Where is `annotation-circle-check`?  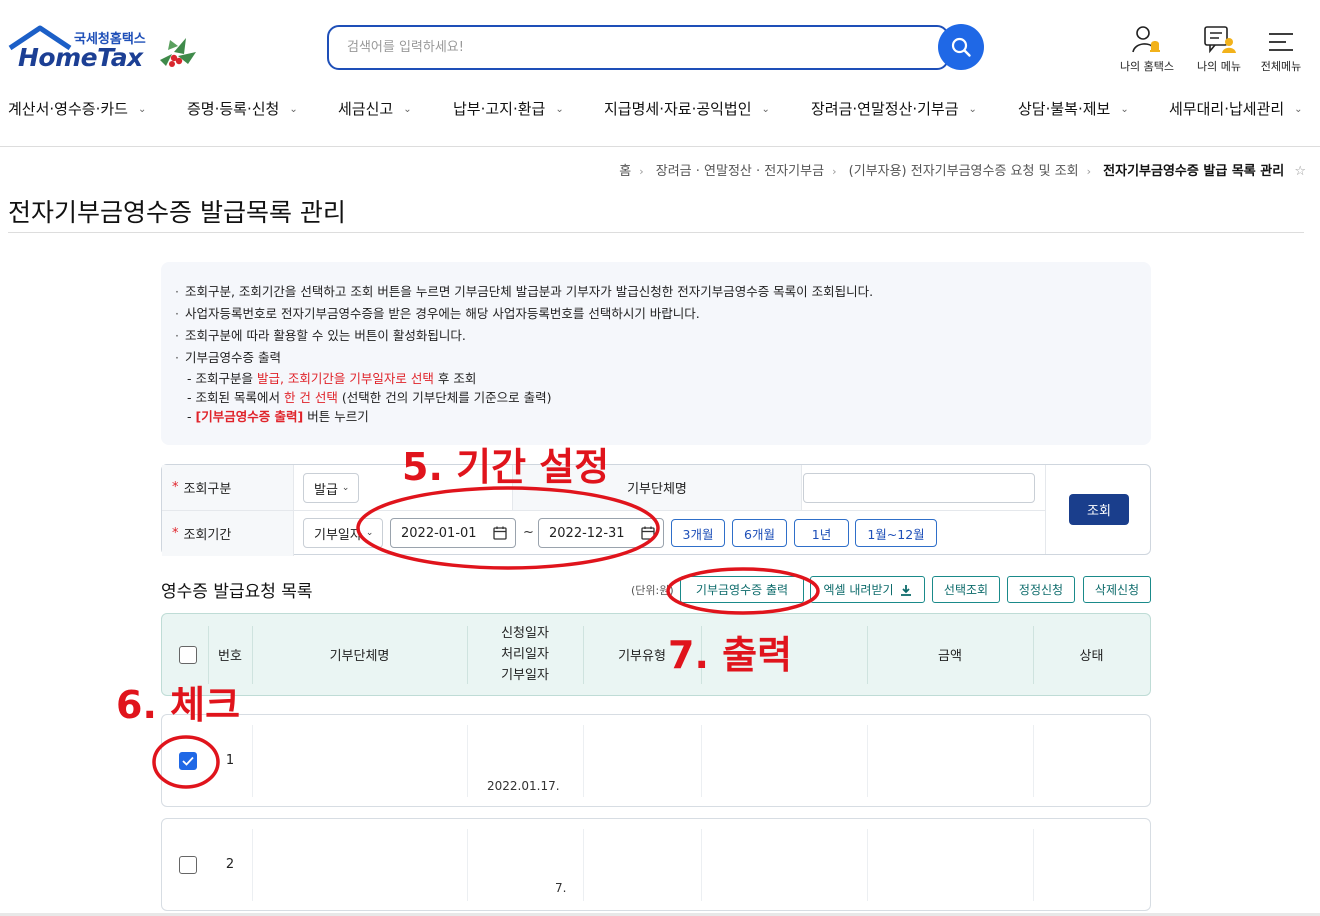 annotation-circle-check is located at coordinates (186, 762).